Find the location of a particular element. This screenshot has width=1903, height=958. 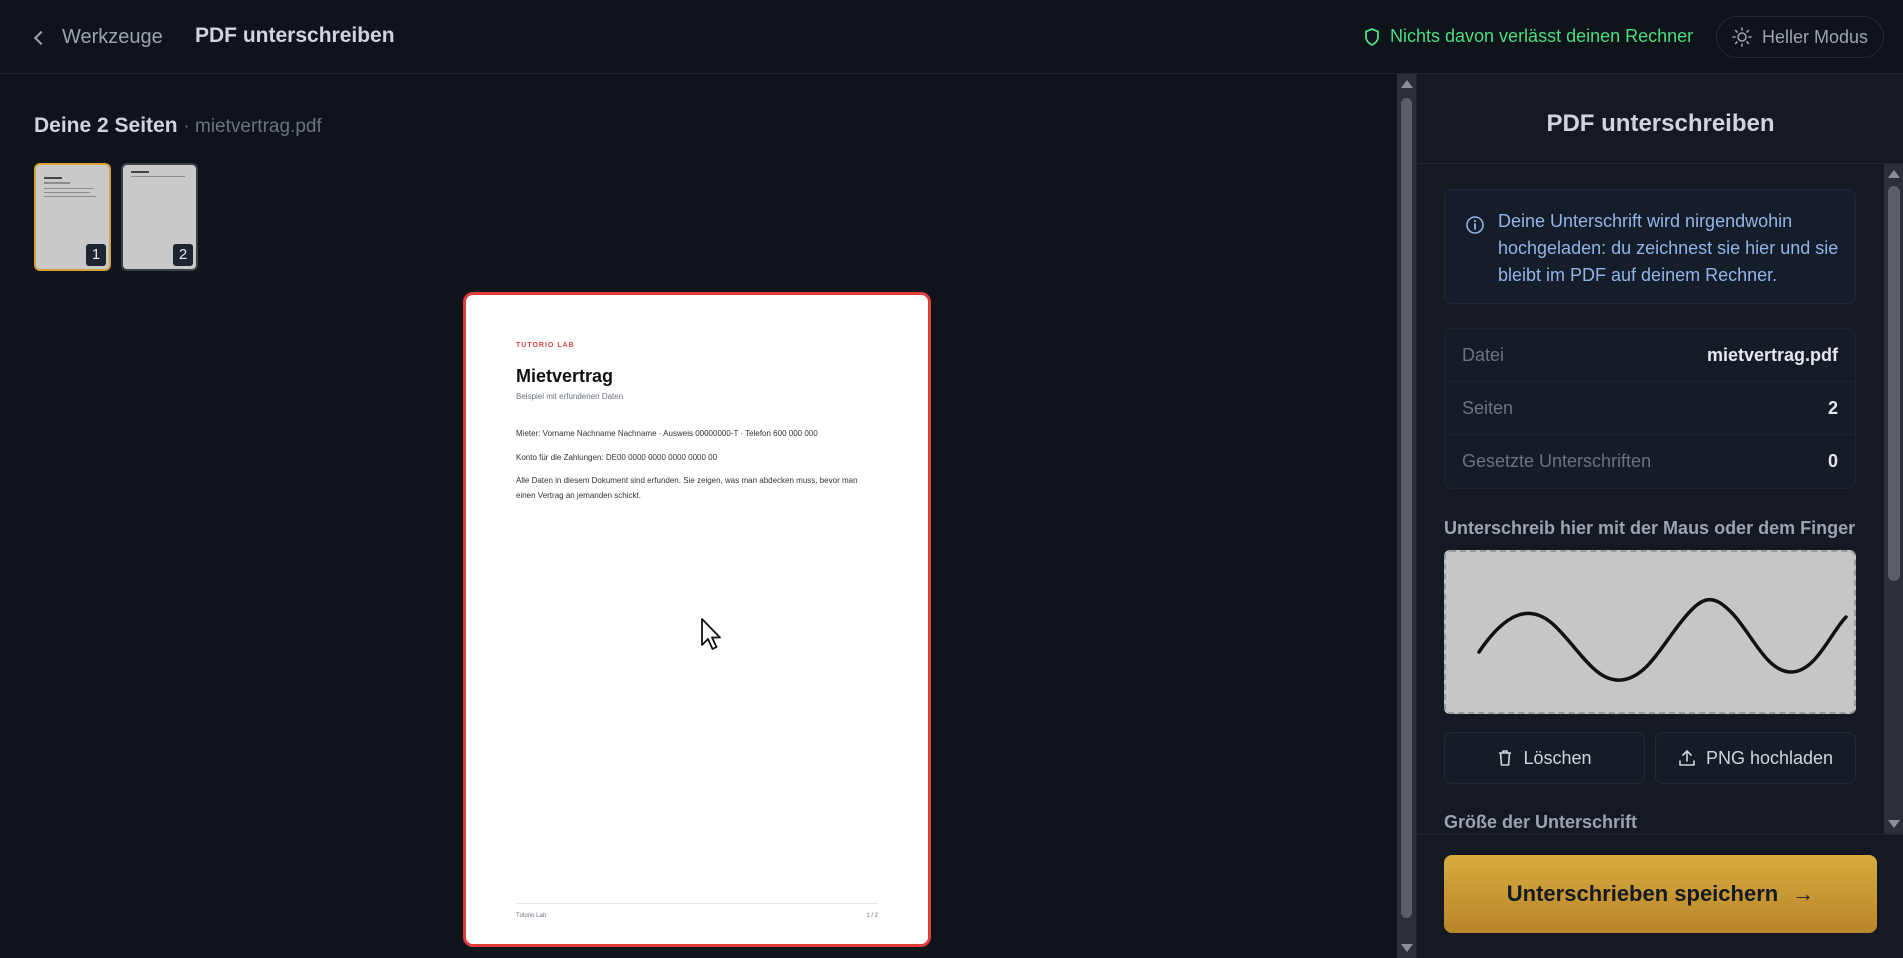

footer-divider is located at coordinates (697, 903).